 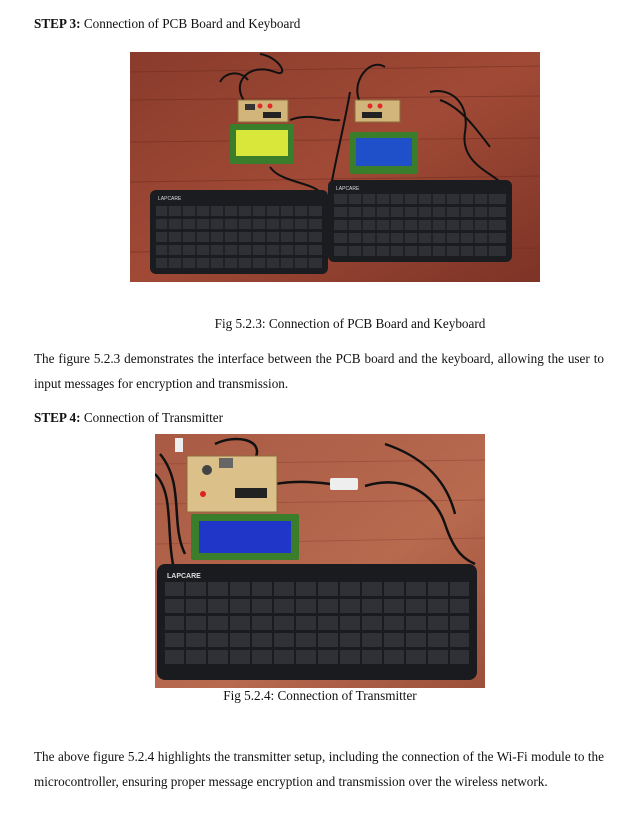 What do you see at coordinates (348, 189) in the screenshot?
I see `keyboard-brand-2: LAPCARE` at bounding box center [348, 189].